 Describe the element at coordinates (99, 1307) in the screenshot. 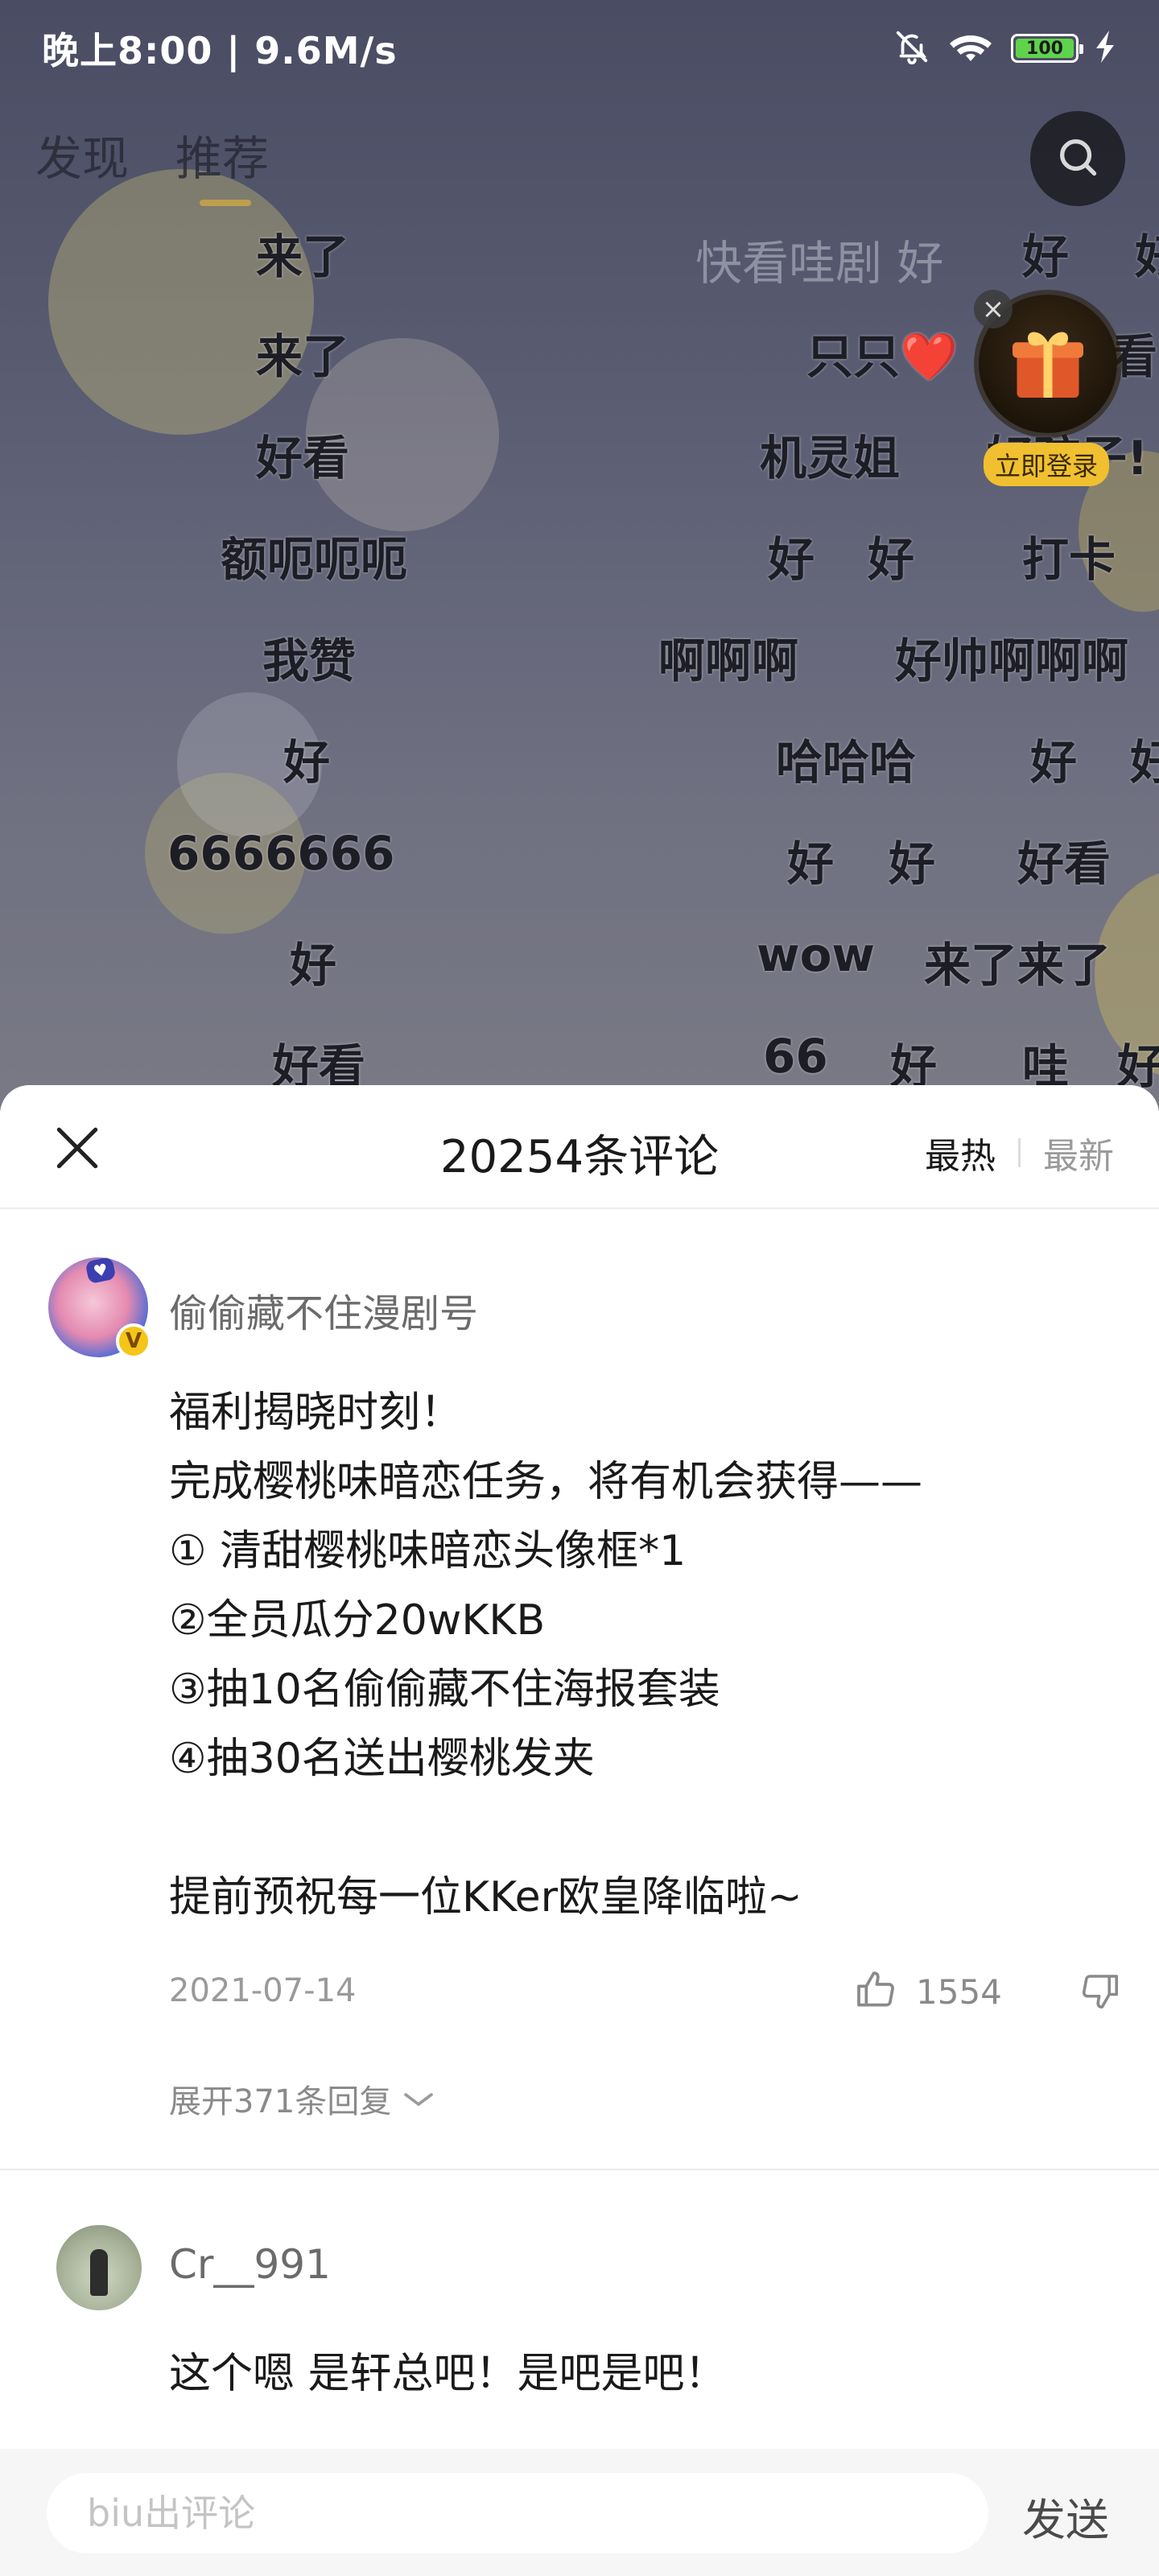

I see `avatar: ♥ V` at that location.